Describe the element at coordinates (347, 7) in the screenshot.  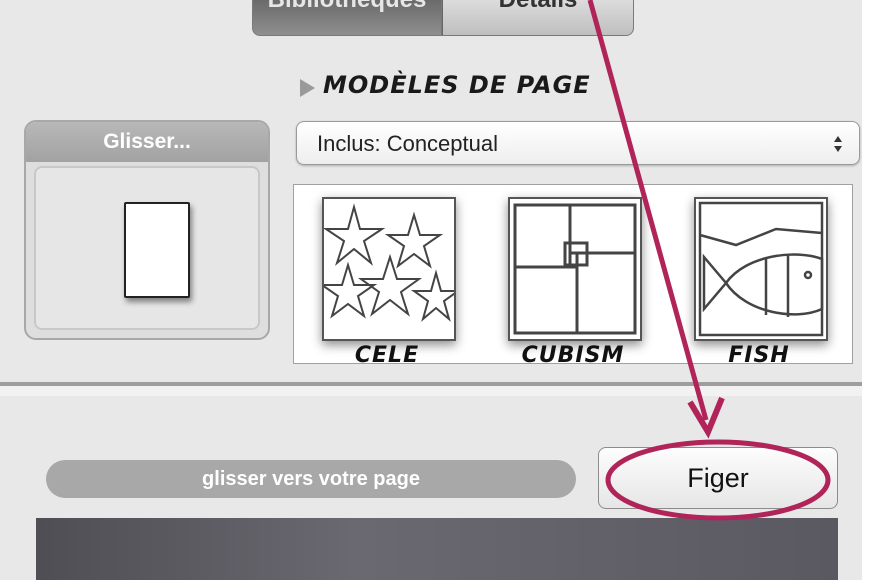
I see `tab-label: Bibliothèques` at that location.